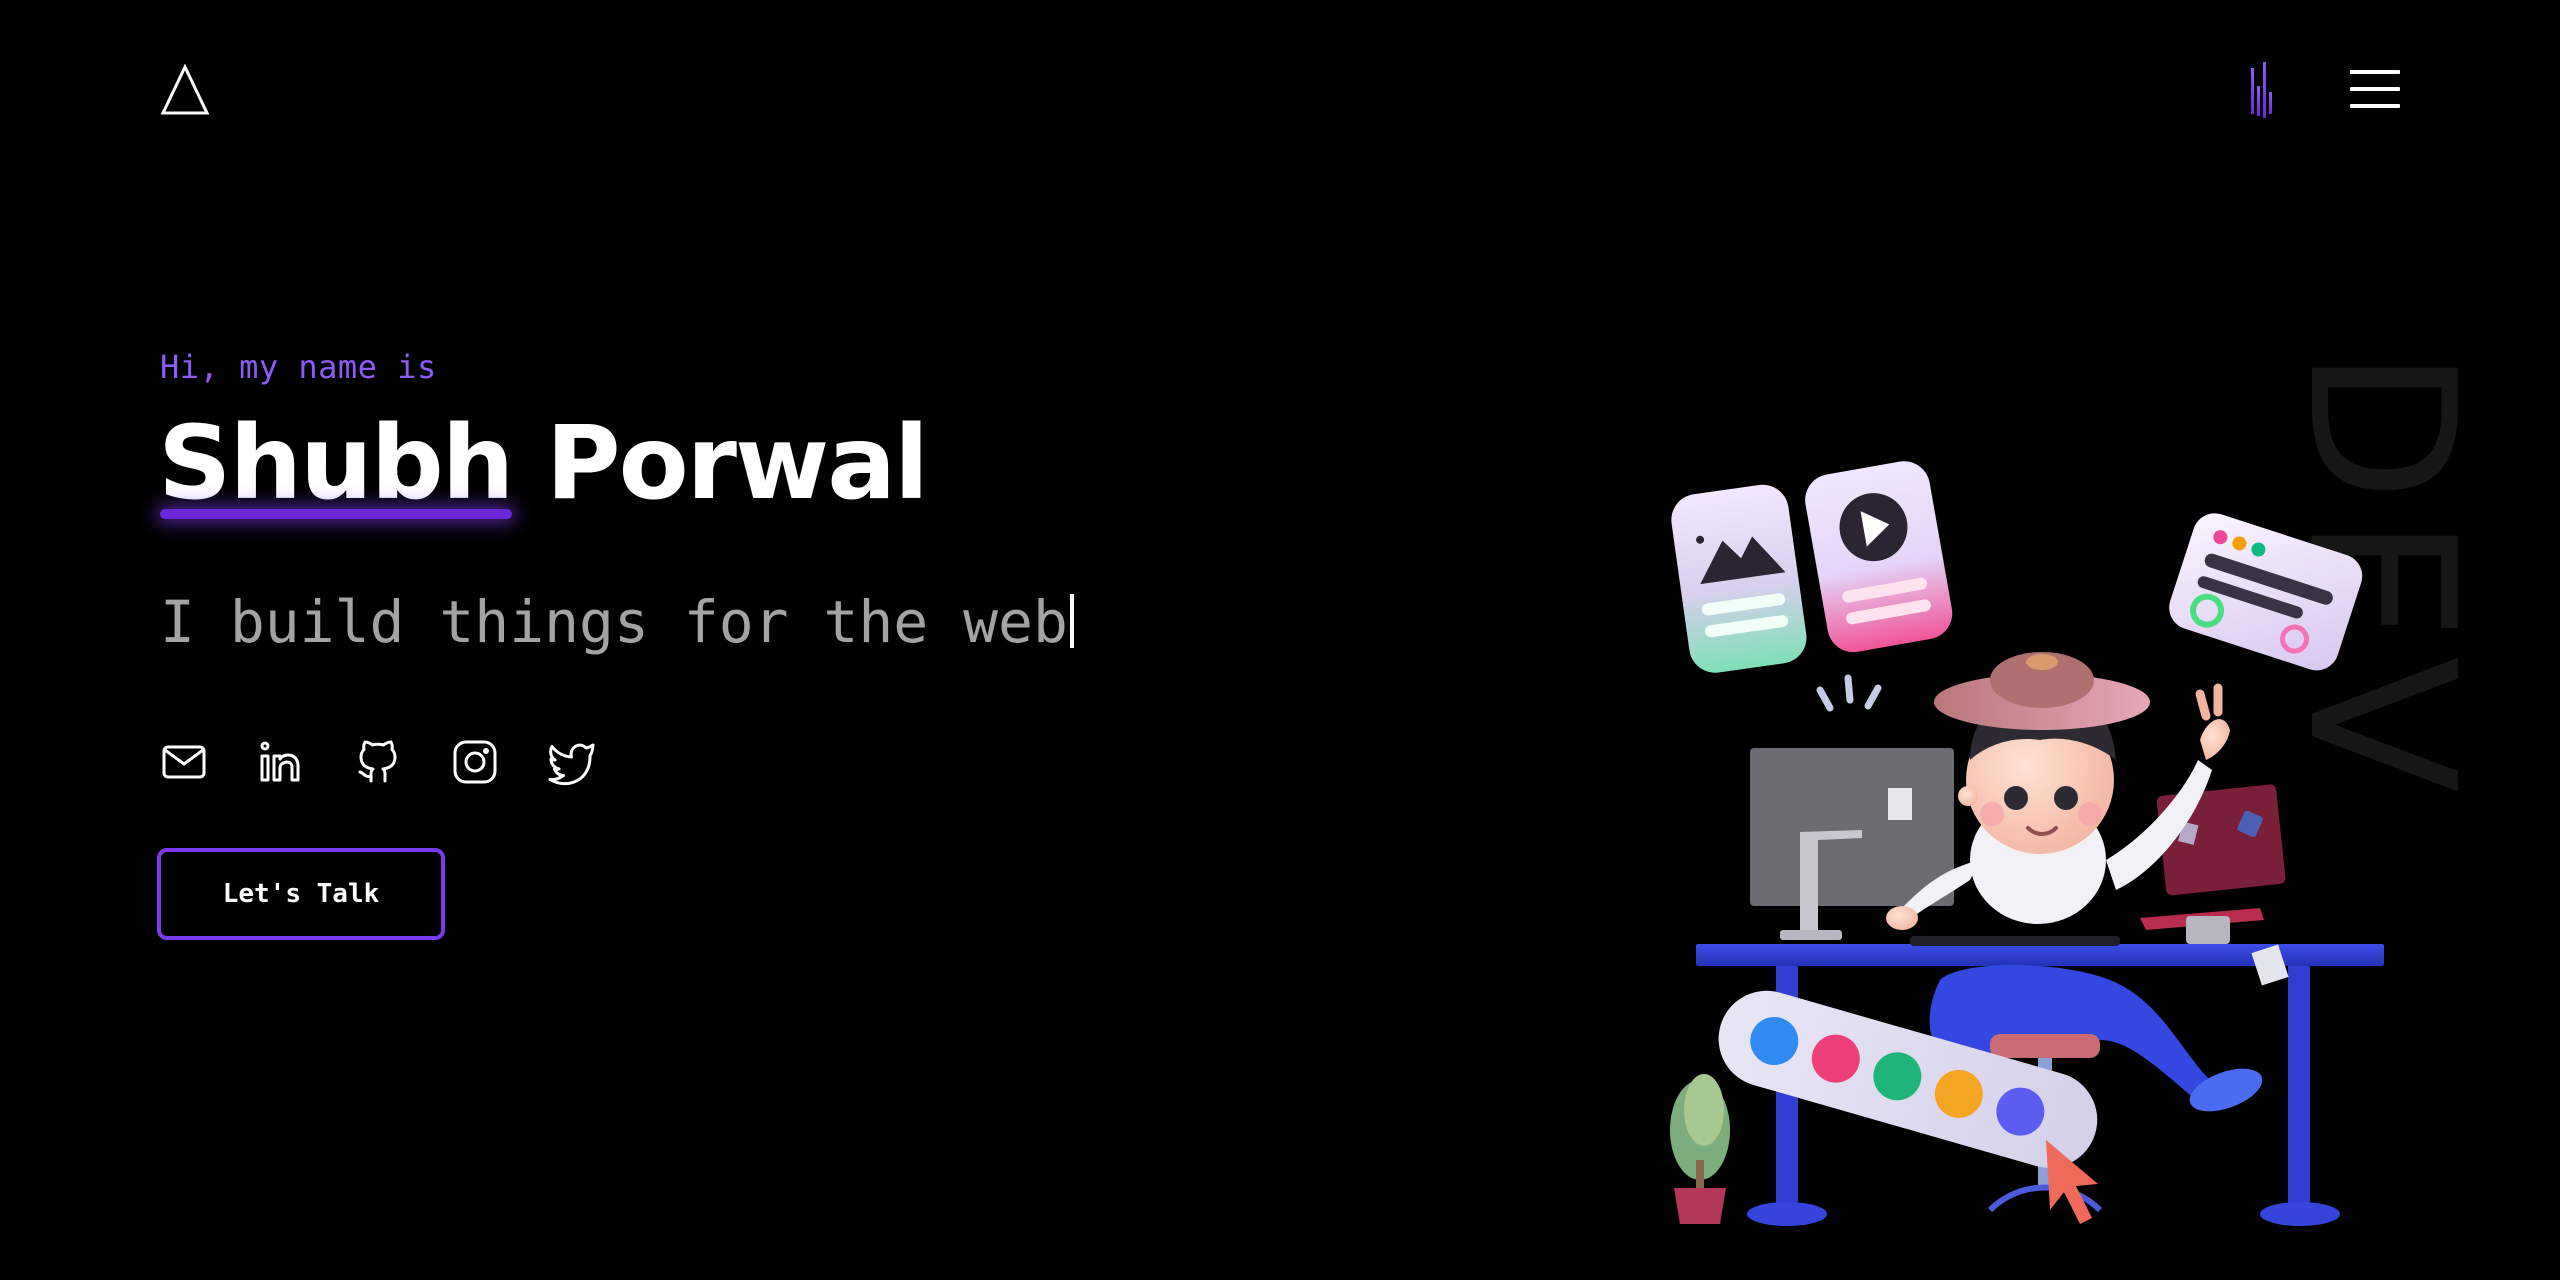 The image size is (2560, 1280). What do you see at coordinates (572, 762) in the screenshot?
I see `twitter-icon` at bounding box center [572, 762].